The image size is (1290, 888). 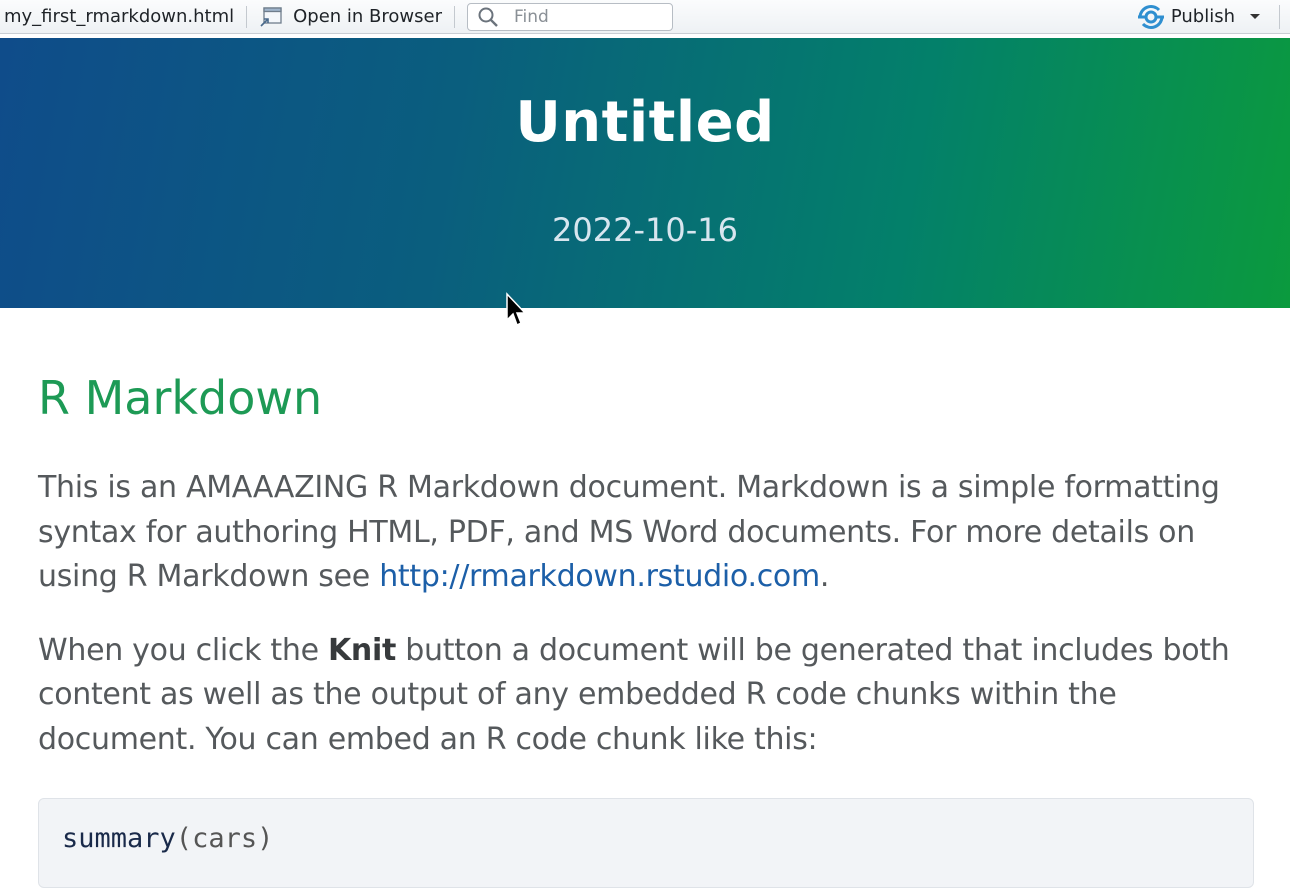 I want to click on section-heading: R Markdown, so click(x=180, y=398).